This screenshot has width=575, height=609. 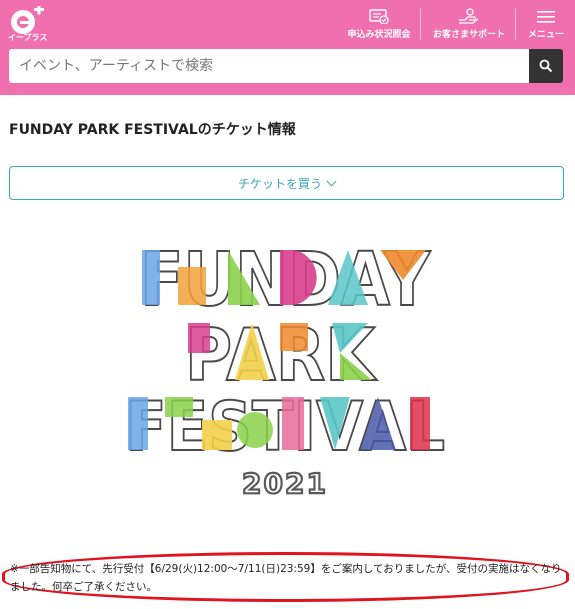 What do you see at coordinates (28, 37) in the screenshot?
I see `logo-text: イープラス` at bounding box center [28, 37].